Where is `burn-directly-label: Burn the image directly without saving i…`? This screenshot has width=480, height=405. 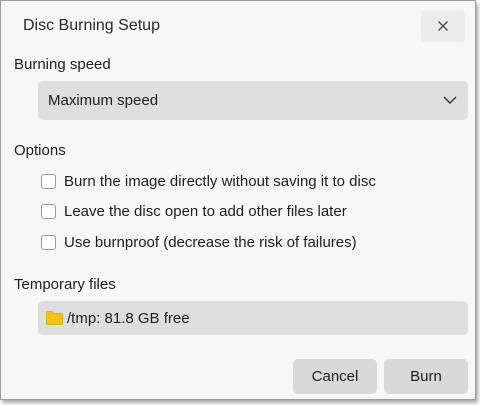
burn-directly-label: Burn the image directly without saving i… is located at coordinates (220, 181).